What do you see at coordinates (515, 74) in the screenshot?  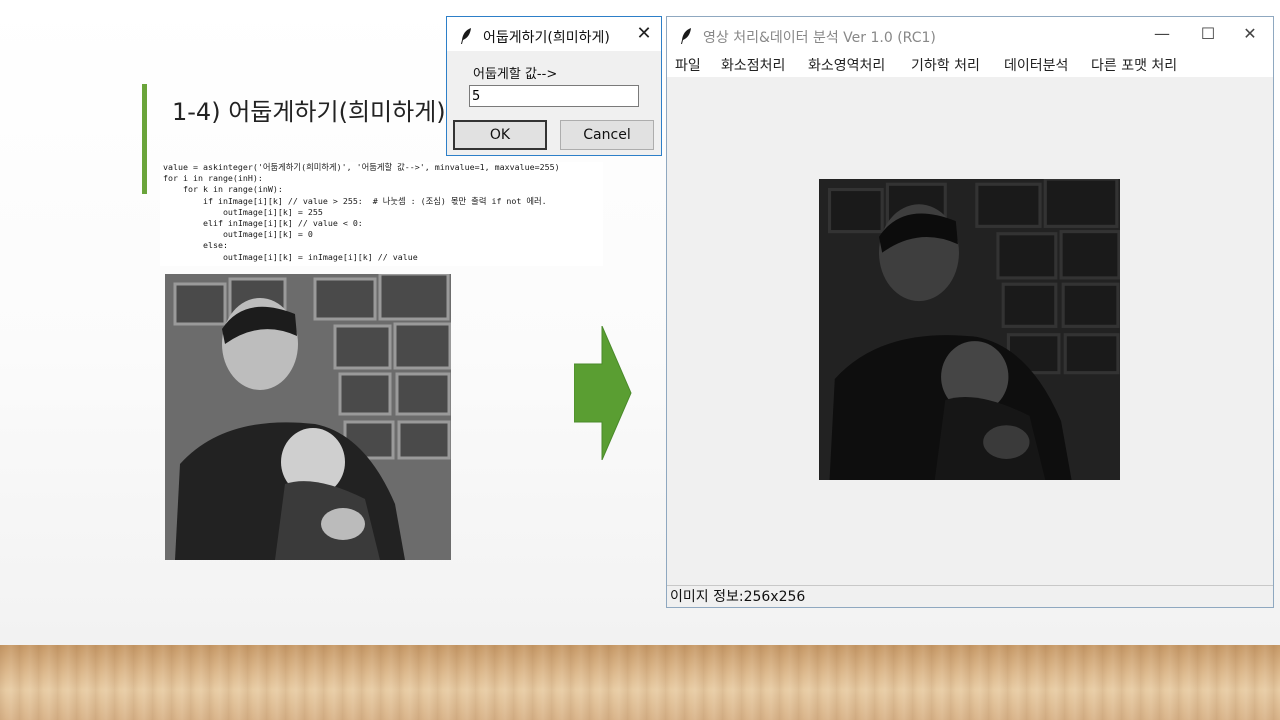 I see `dialog-prompt-label: 어둡게할 값-->` at bounding box center [515, 74].